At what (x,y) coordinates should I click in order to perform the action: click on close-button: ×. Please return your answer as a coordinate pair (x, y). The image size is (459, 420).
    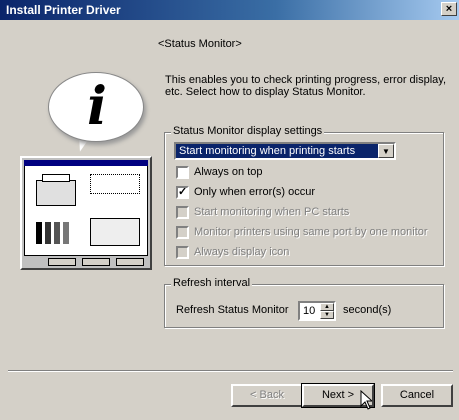
    Looking at the image, I should click on (449, 9).